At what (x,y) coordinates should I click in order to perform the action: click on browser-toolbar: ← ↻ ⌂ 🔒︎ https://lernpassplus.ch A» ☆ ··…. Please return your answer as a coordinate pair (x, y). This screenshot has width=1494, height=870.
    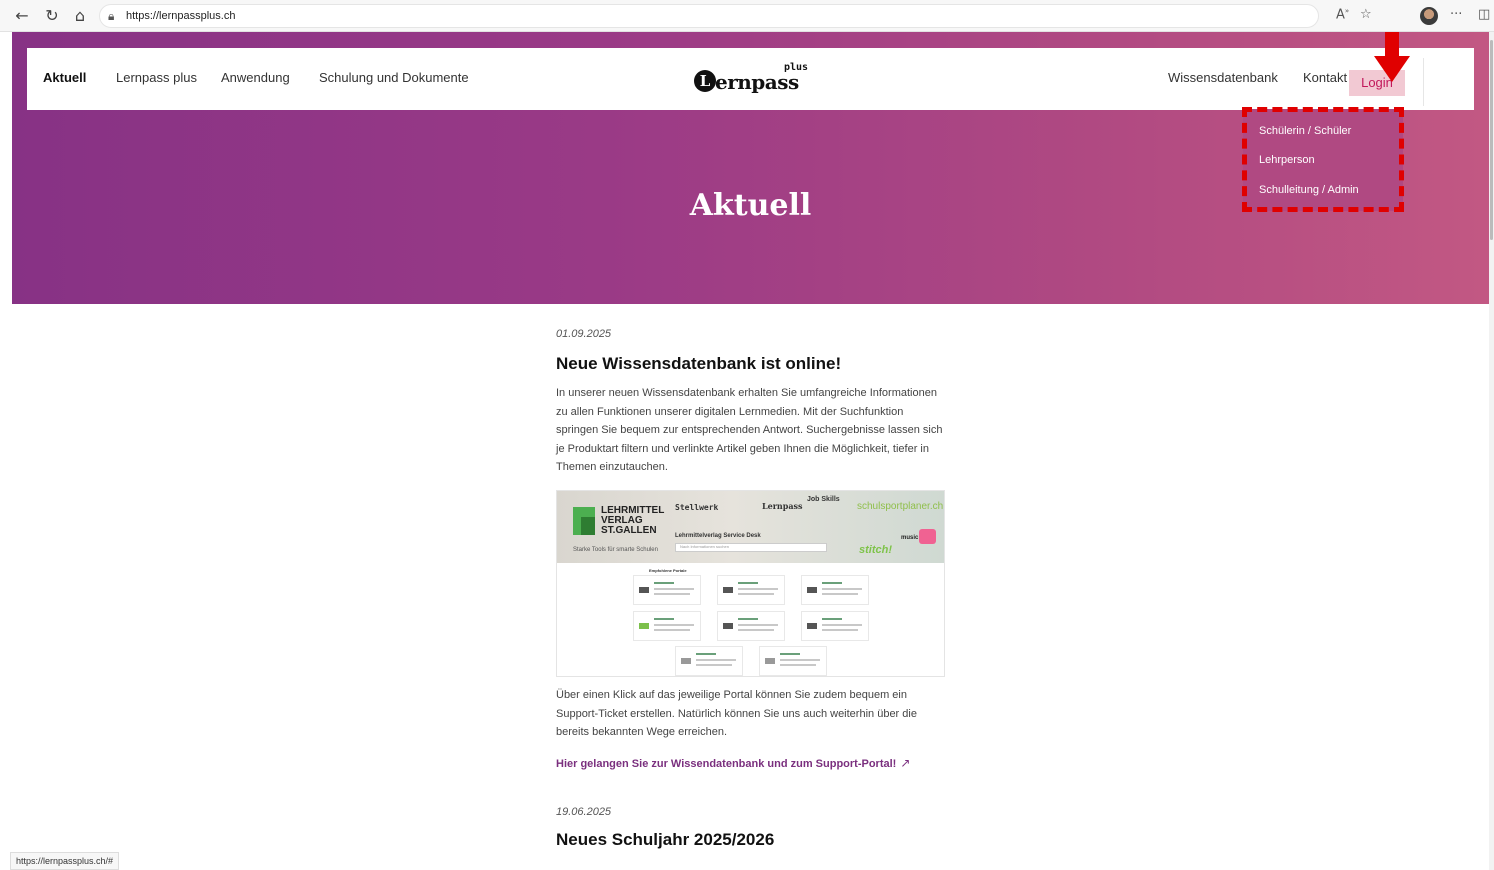
    Looking at the image, I should click on (747, 16).